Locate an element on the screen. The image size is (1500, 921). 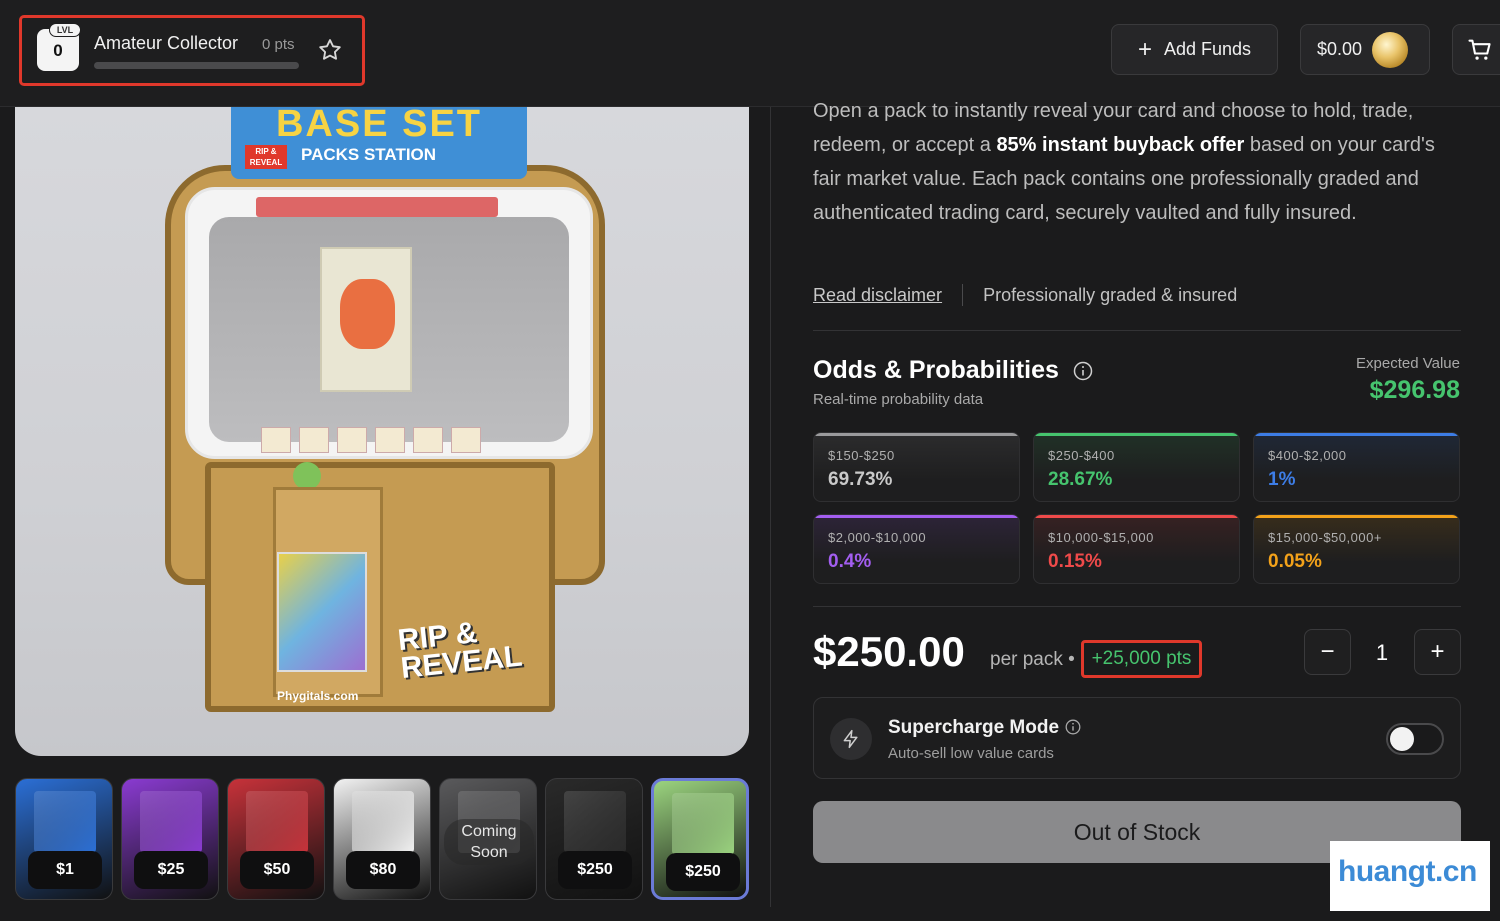
pack-thumbnail: $1 is located at coordinates (64, 839).